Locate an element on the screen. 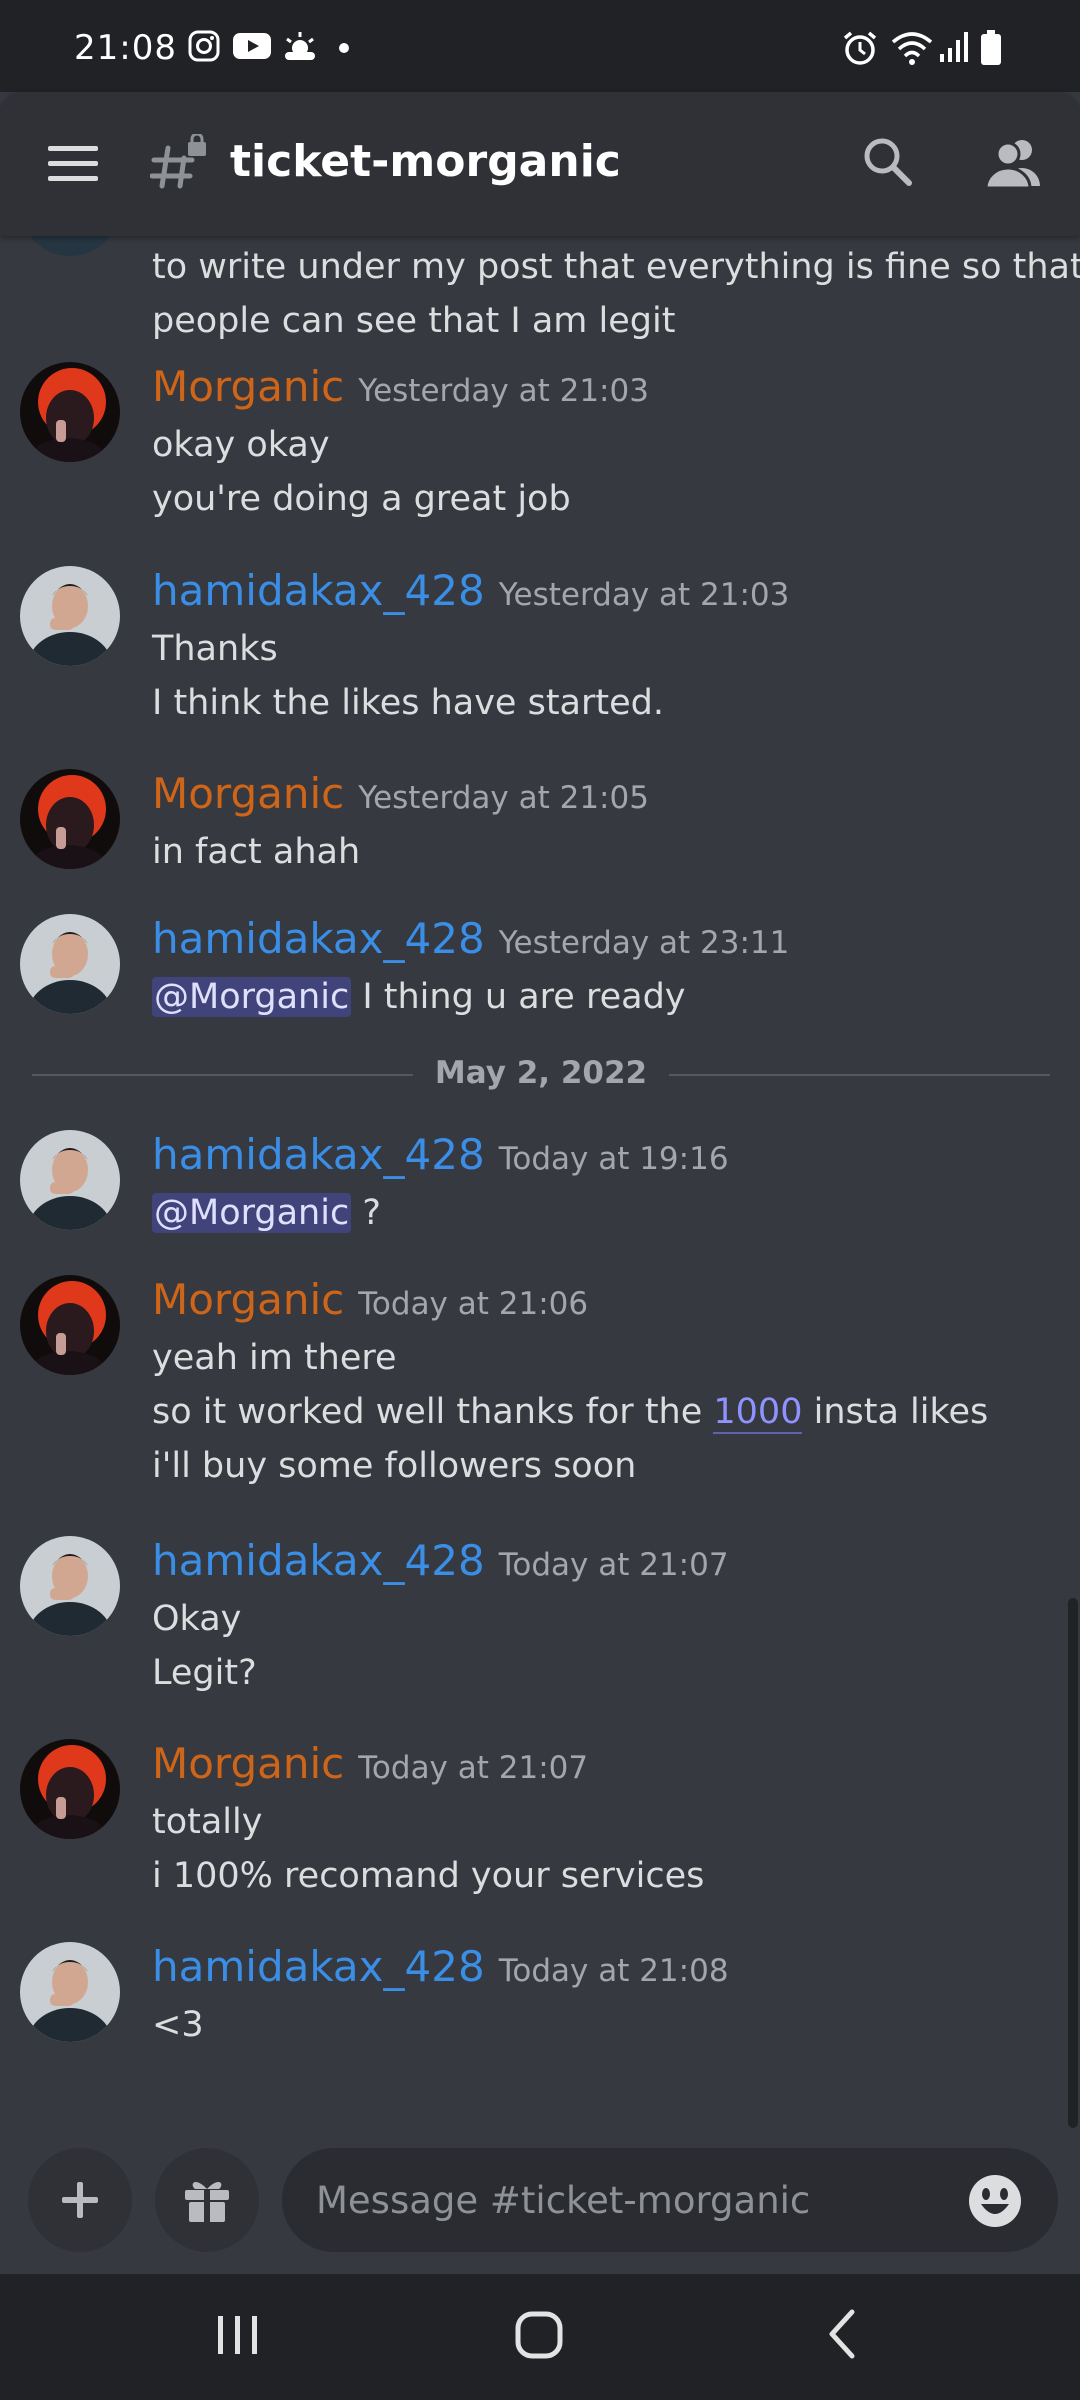  system-nav-bar is located at coordinates (540, 2337).